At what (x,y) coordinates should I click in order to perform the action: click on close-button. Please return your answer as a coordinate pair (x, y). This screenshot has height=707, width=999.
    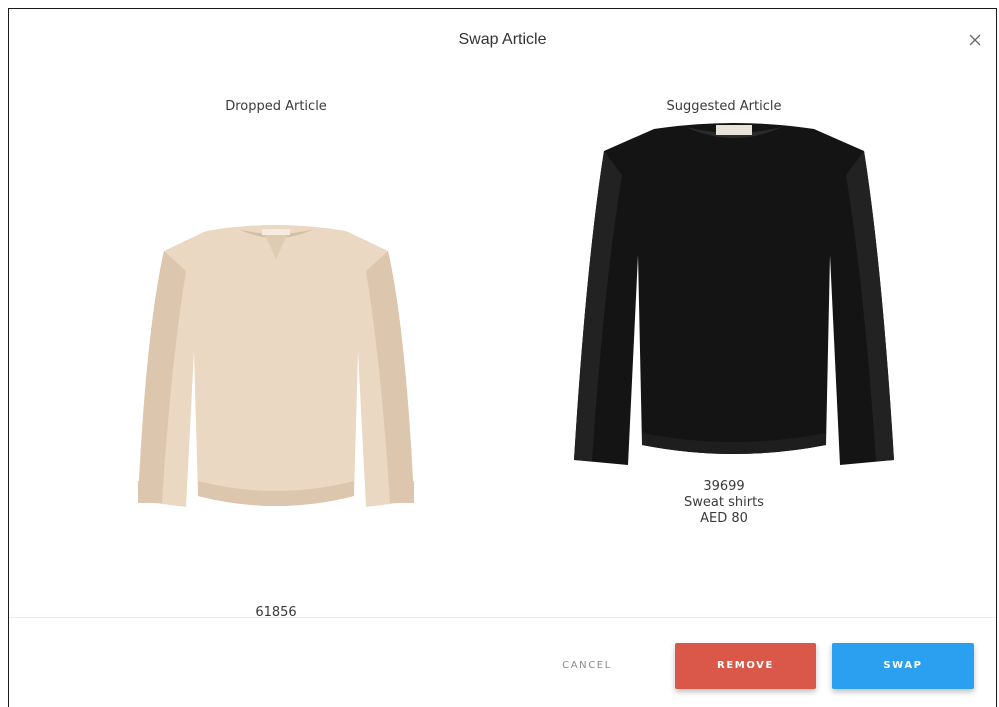
    Looking at the image, I should click on (975, 40).